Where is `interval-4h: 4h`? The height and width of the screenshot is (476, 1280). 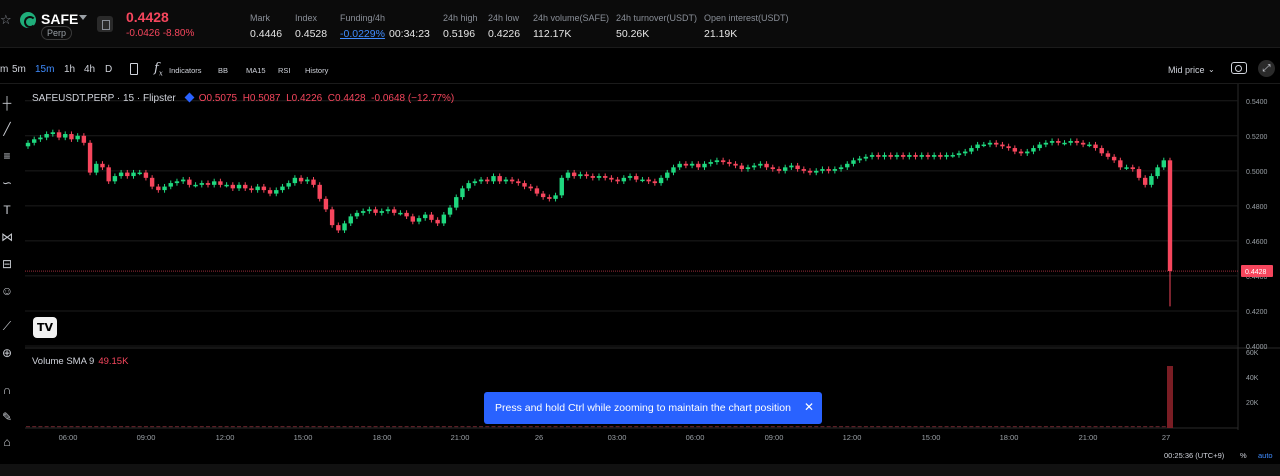 interval-4h: 4h is located at coordinates (89, 69).